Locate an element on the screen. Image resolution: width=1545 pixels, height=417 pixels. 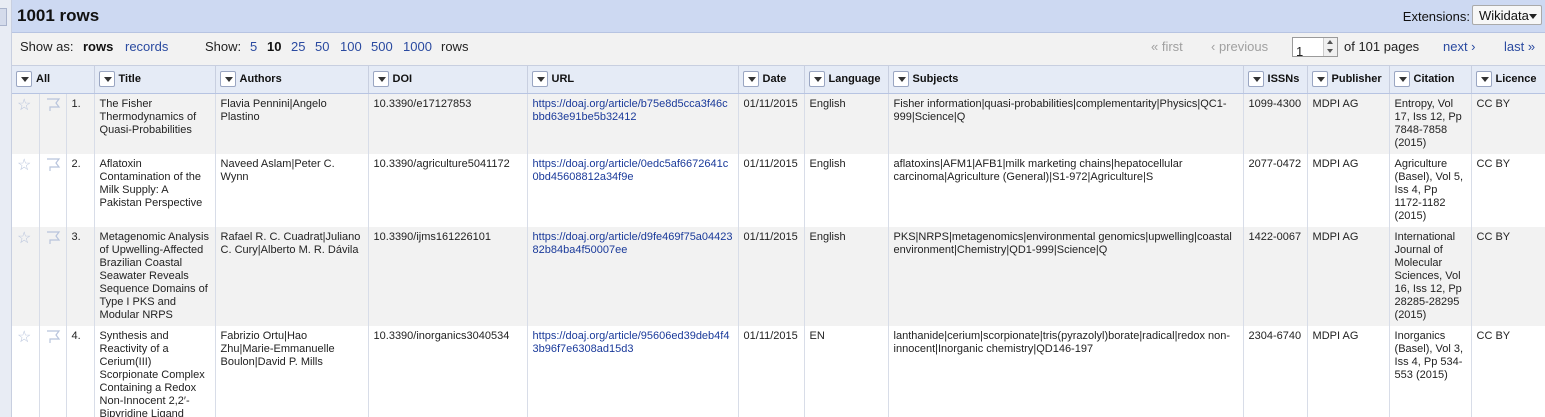
page-size-10: 10 is located at coordinates (274, 46).